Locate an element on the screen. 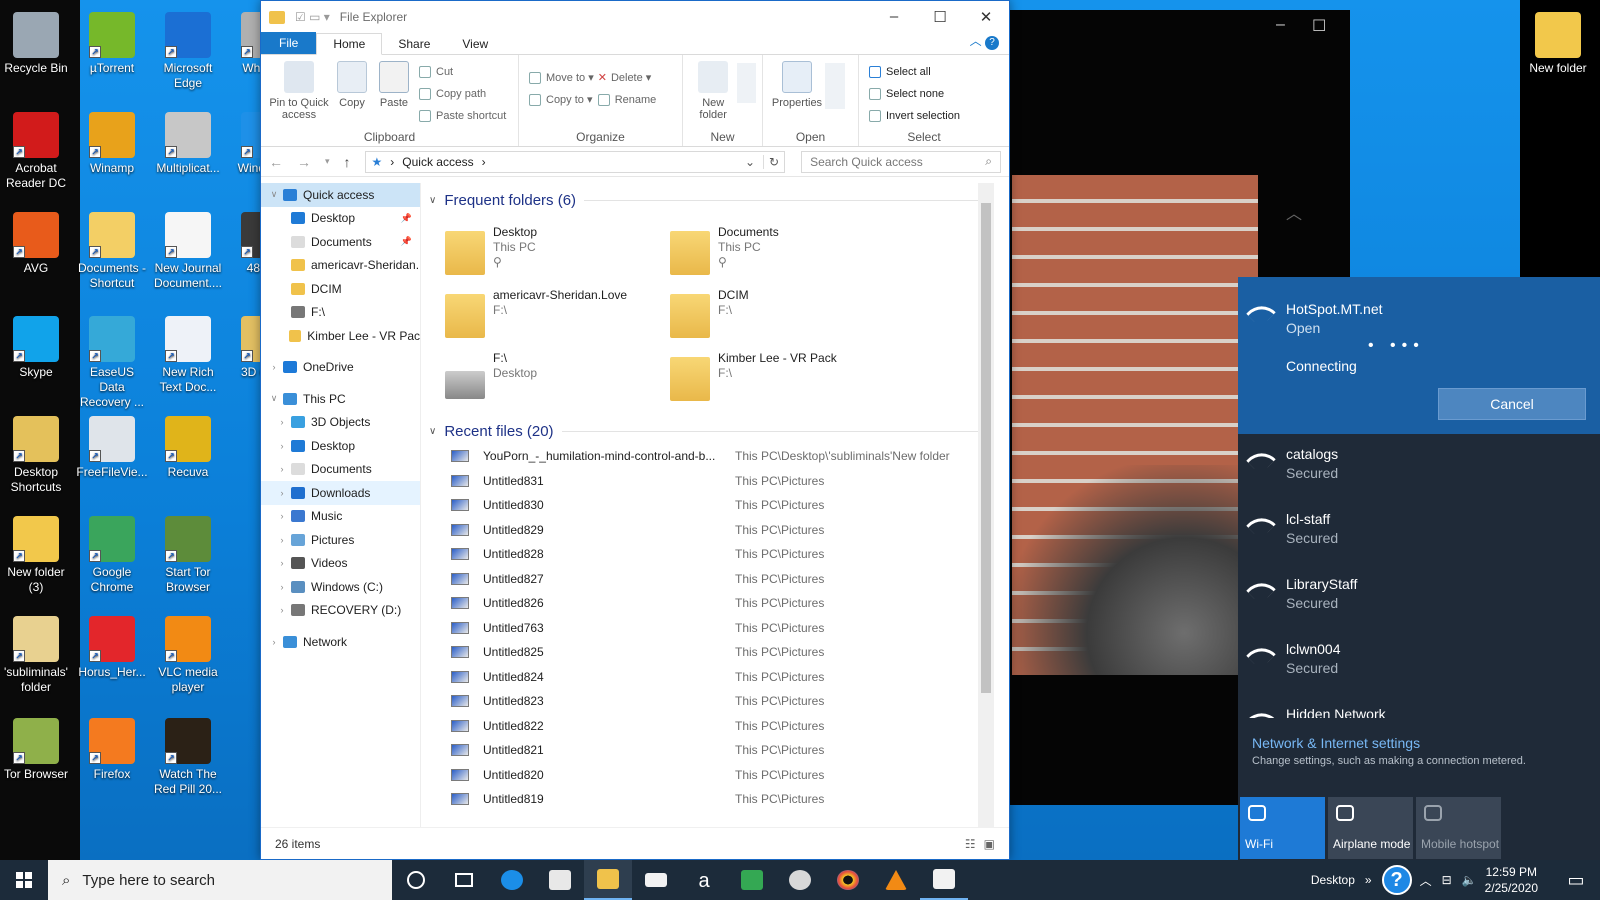 Image resolution: width=1600 pixels, height=900 pixels. frequent-folder-desktop: Desktop This PC ⚲ is located at coordinates (552, 255).